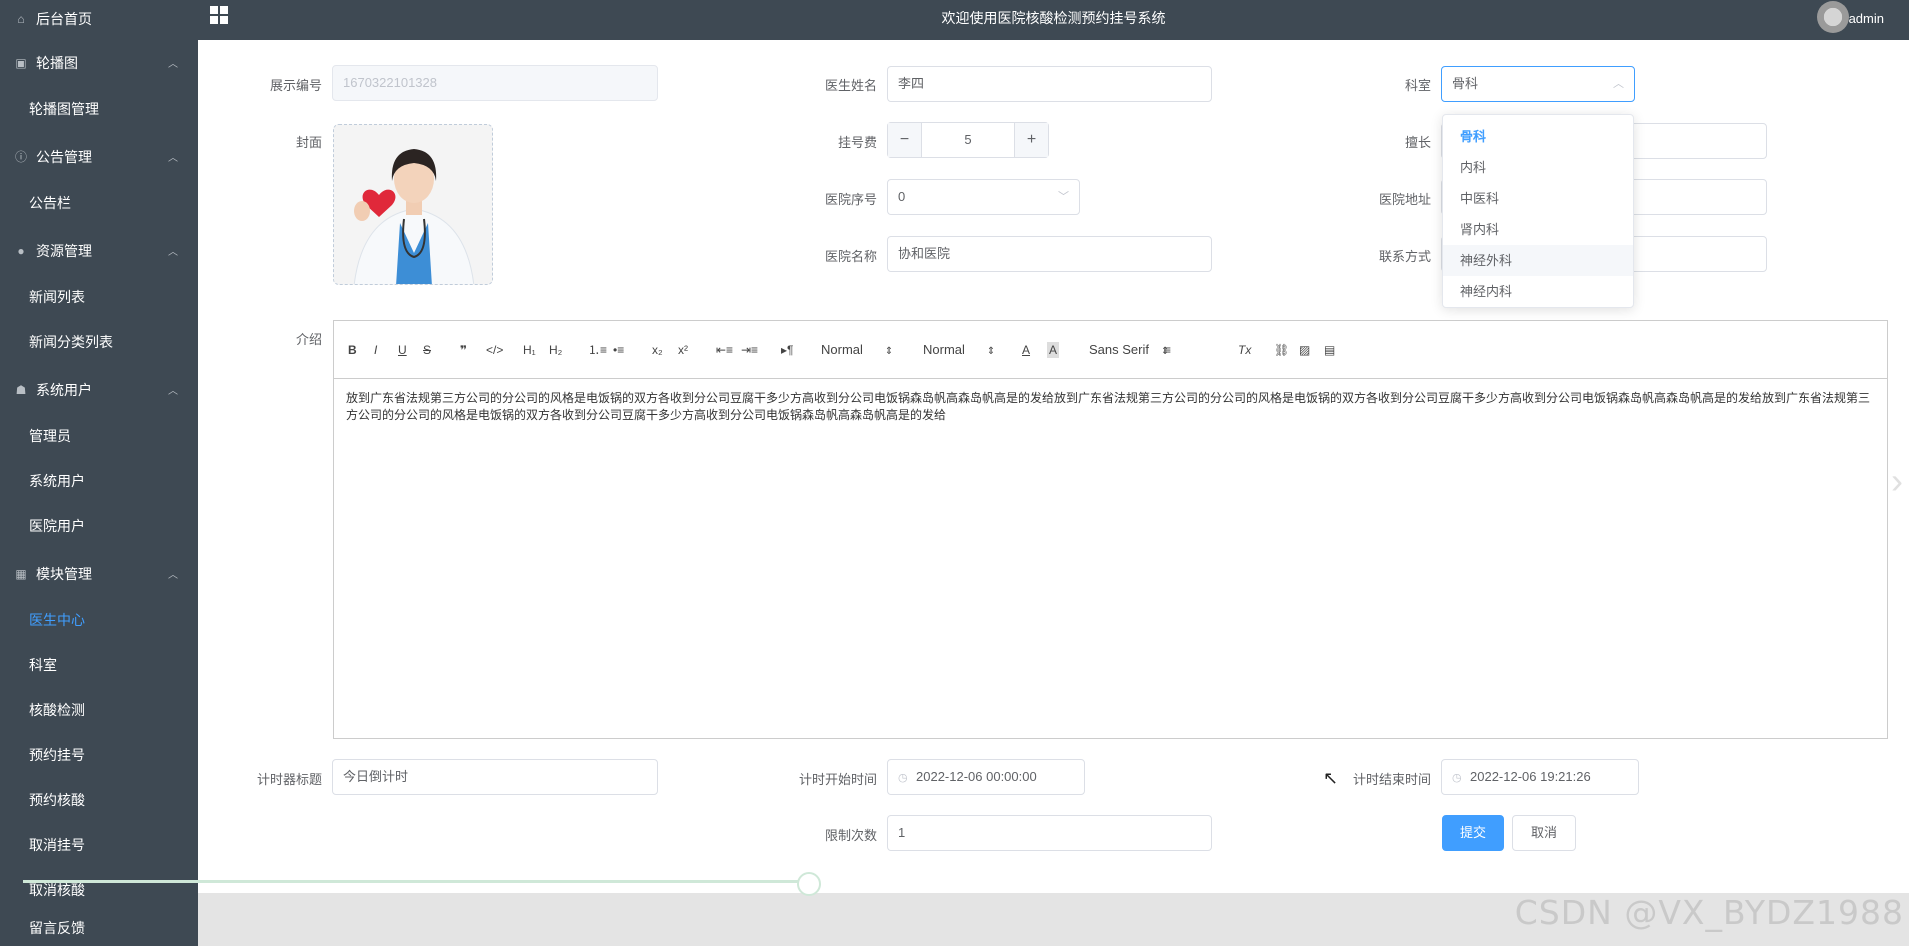 This screenshot has height=946, width=1909. Describe the element at coordinates (1417, 85) in the screenshot. I see `department-label: 科室` at that location.